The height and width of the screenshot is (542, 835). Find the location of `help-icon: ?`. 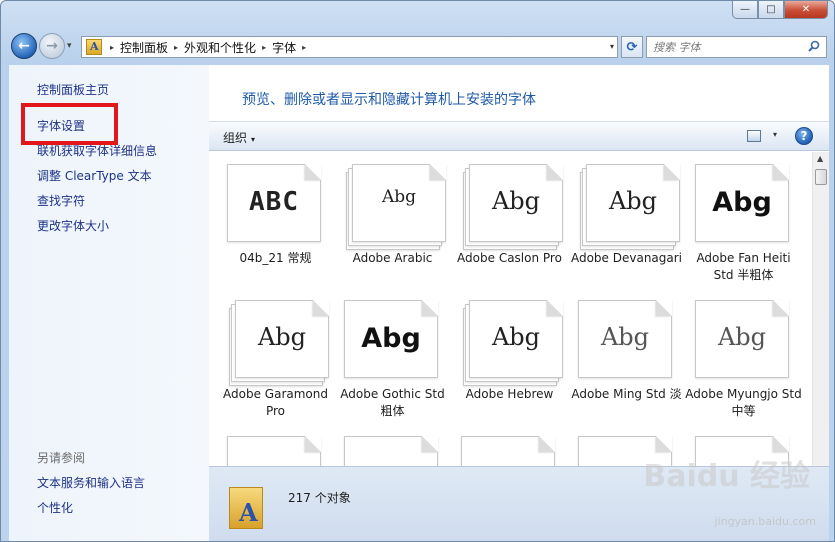

help-icon: ? is located at coordinates (804, 136).